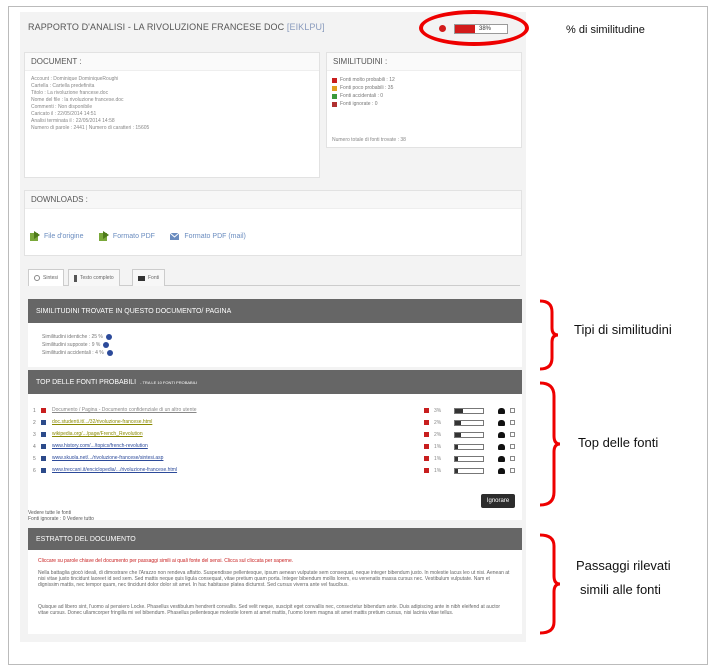 This screenshot has height=670, width=714. I want to click on similarity-type-row: Similitudini identiche : 25 %, so click(77, 337).